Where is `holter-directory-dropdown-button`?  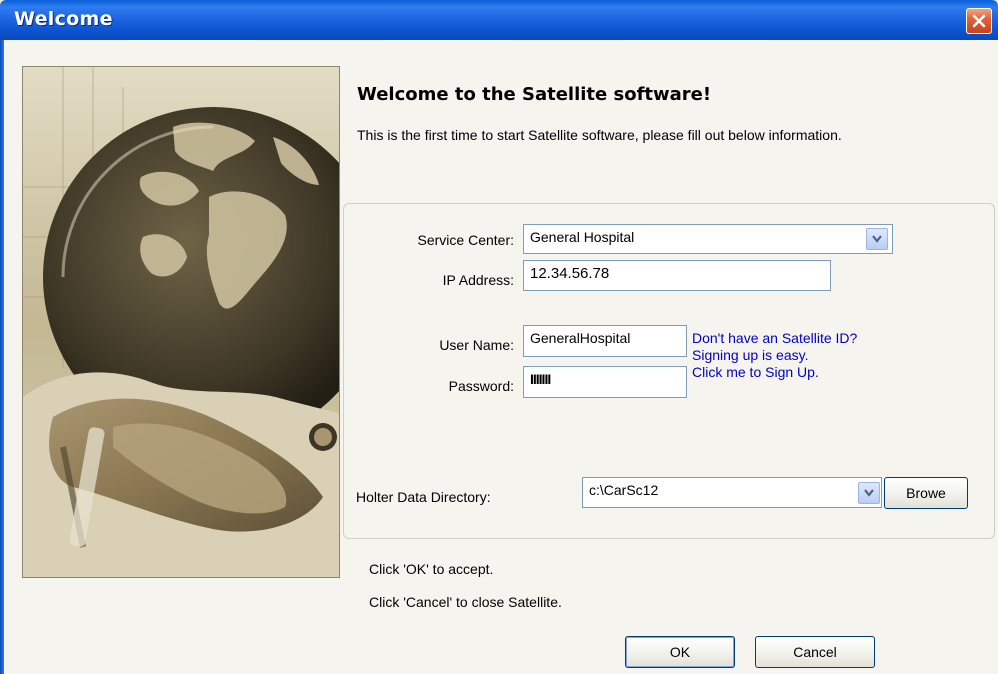 holter-directory-dropdown-button is located at coordinates (869, 493).